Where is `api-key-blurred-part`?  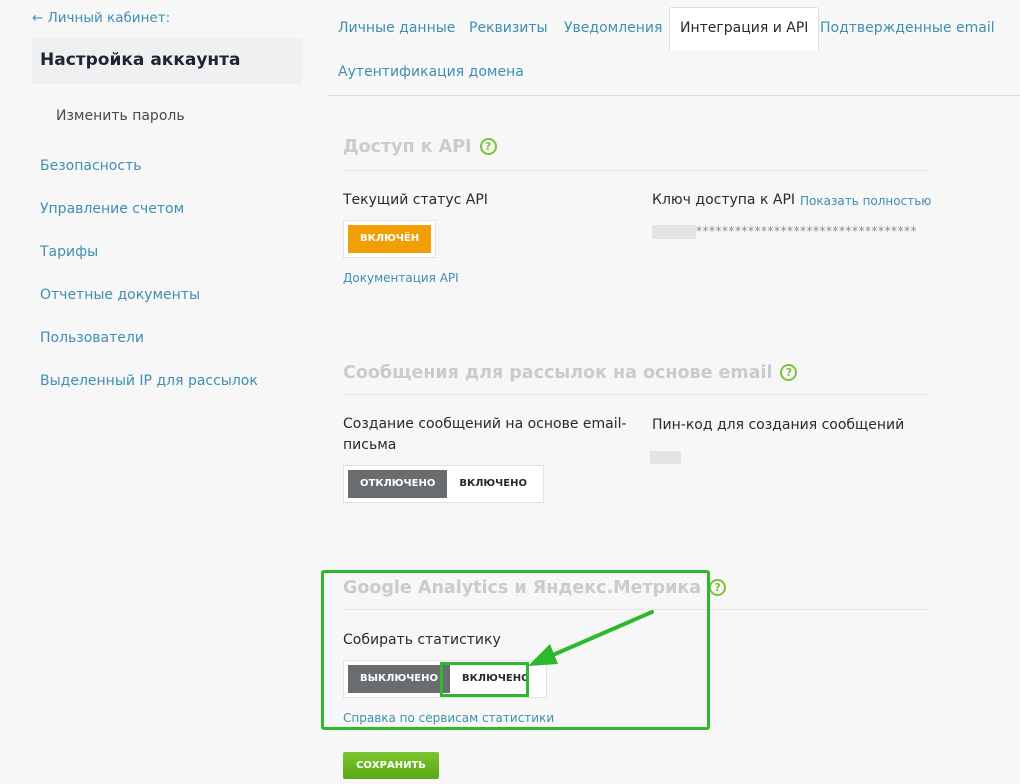
api-key-blurred-part is located at coordinates (674, 231).